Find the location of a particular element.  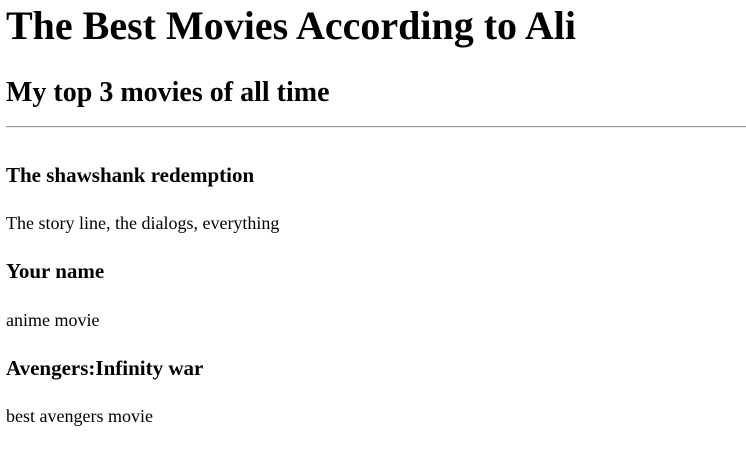

movie-title: Avengers:Infinity war is located at coordinates (105, 368).